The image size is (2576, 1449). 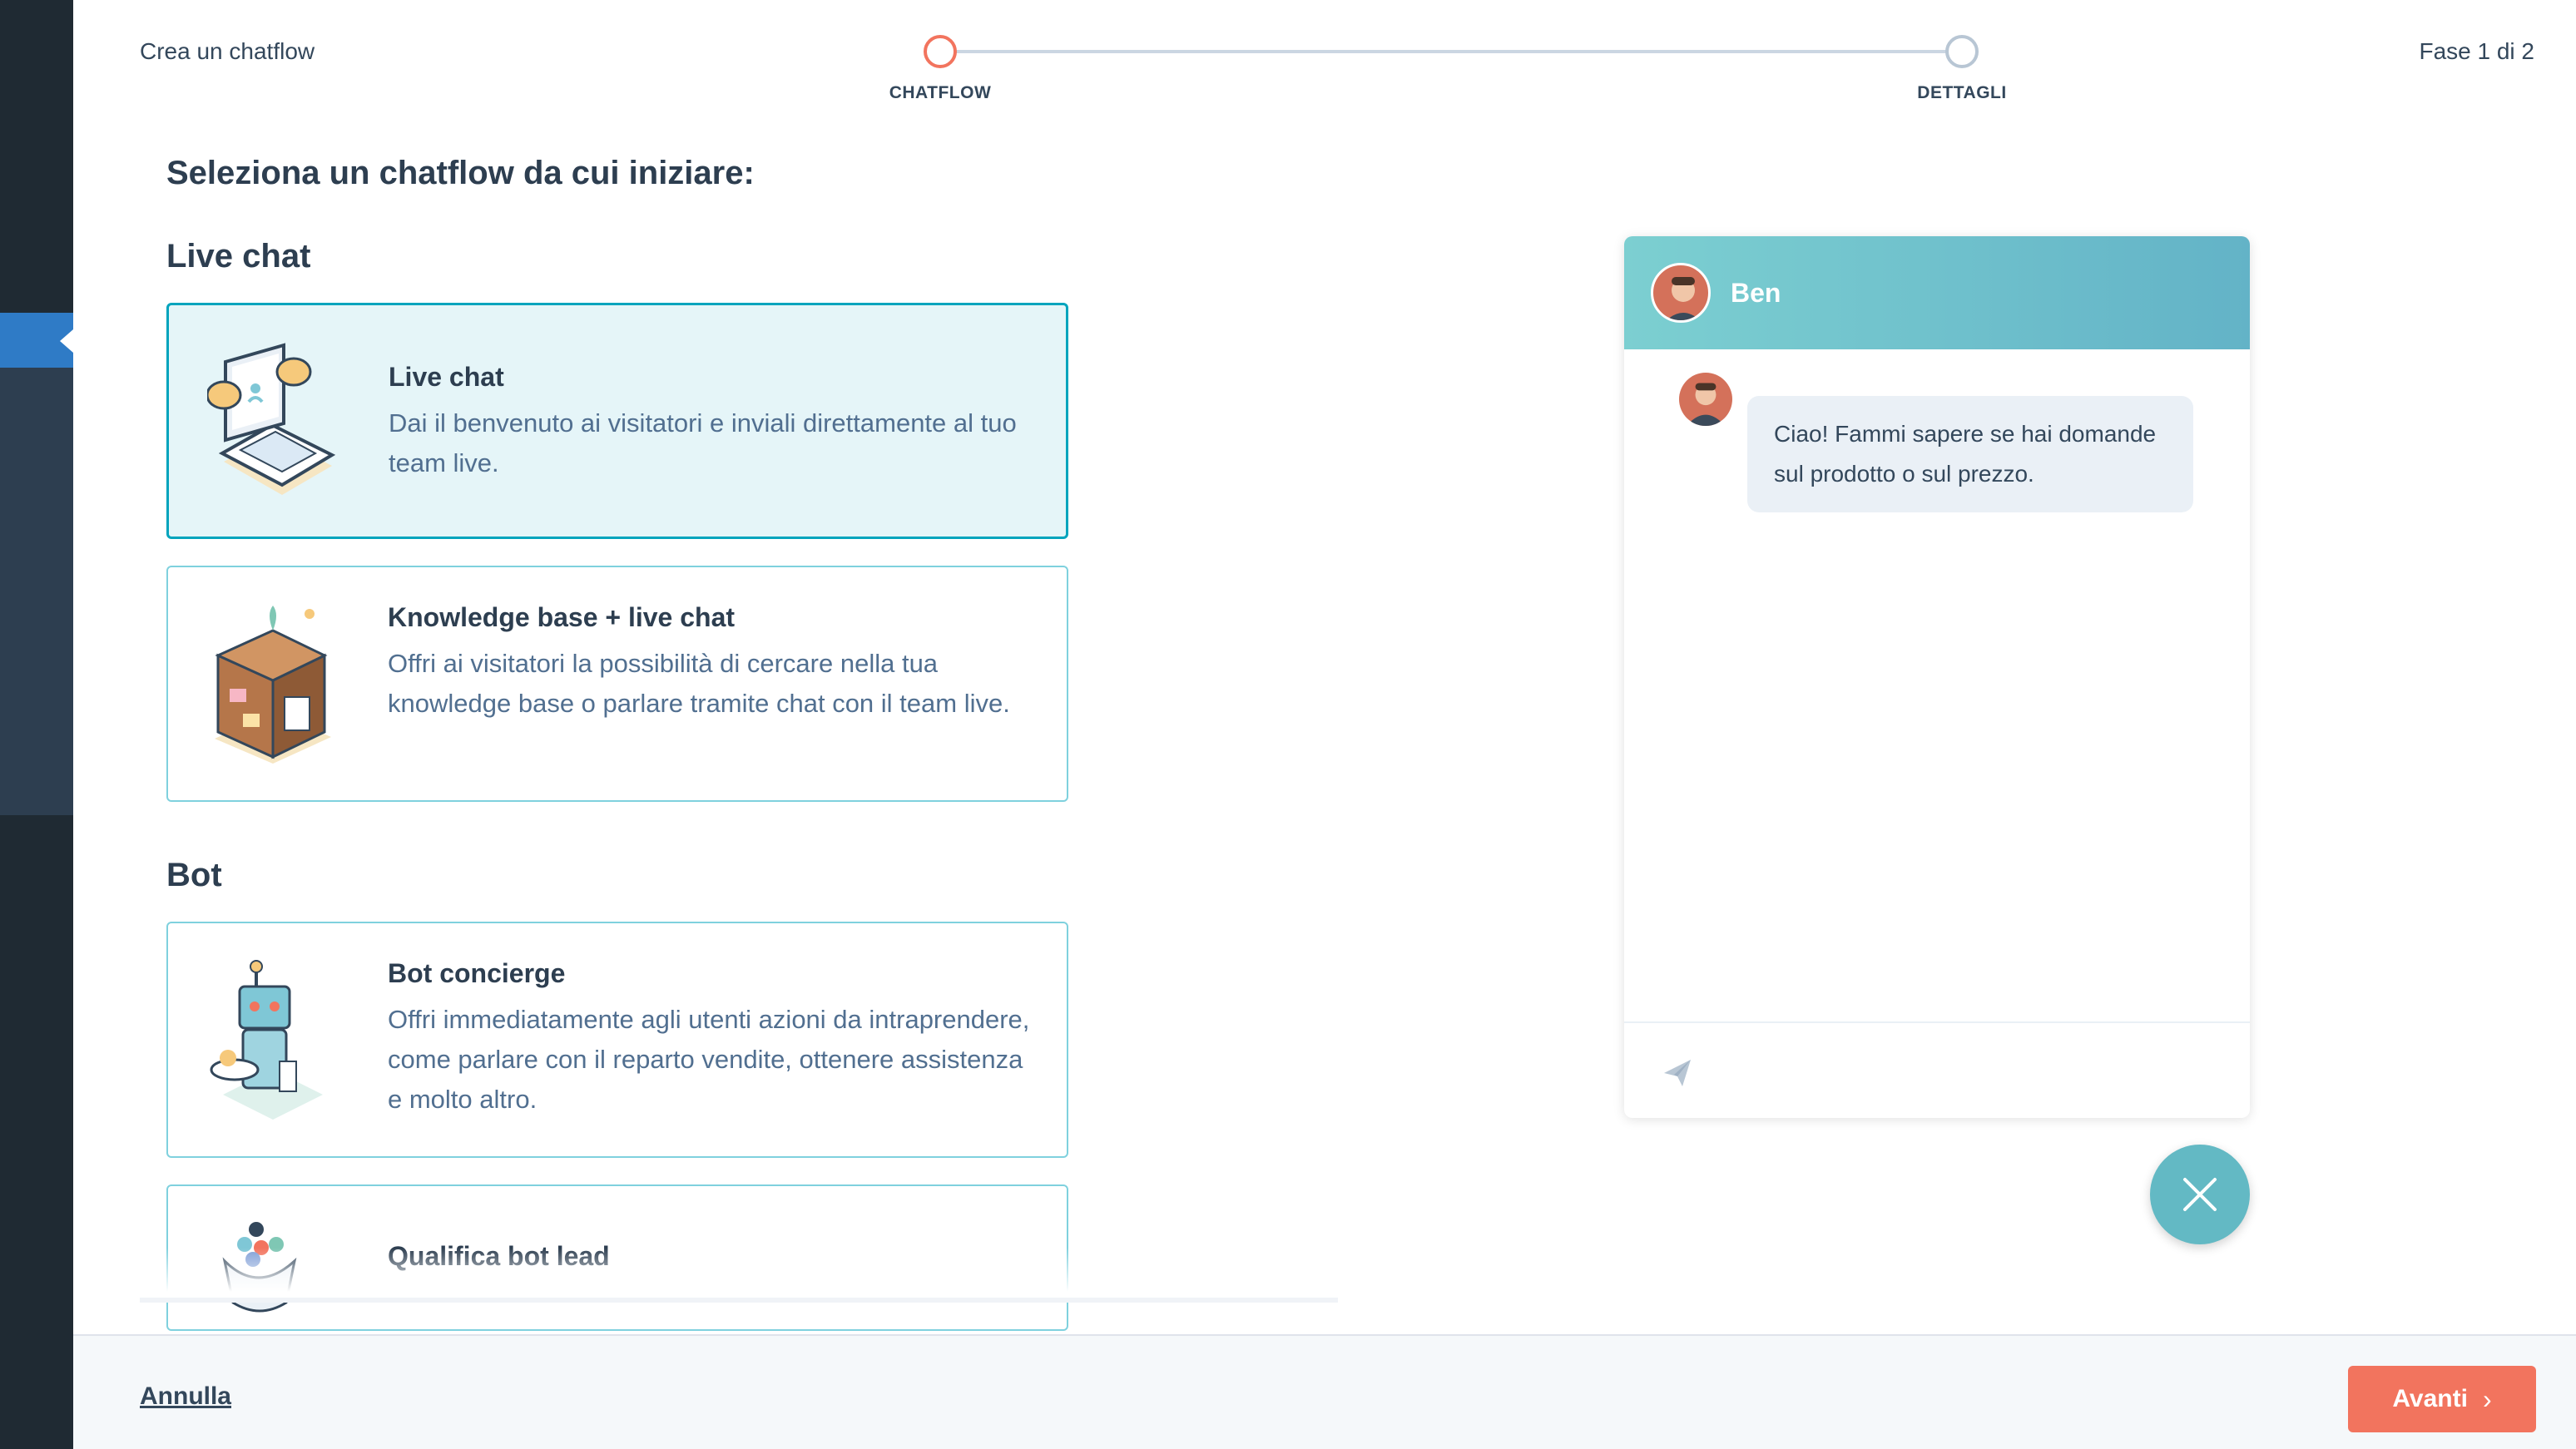 What do you see at coordinates (185, 1396) in the screenshot?
I see `cancel-link: Annulla` at bounding box center [185, 1396].